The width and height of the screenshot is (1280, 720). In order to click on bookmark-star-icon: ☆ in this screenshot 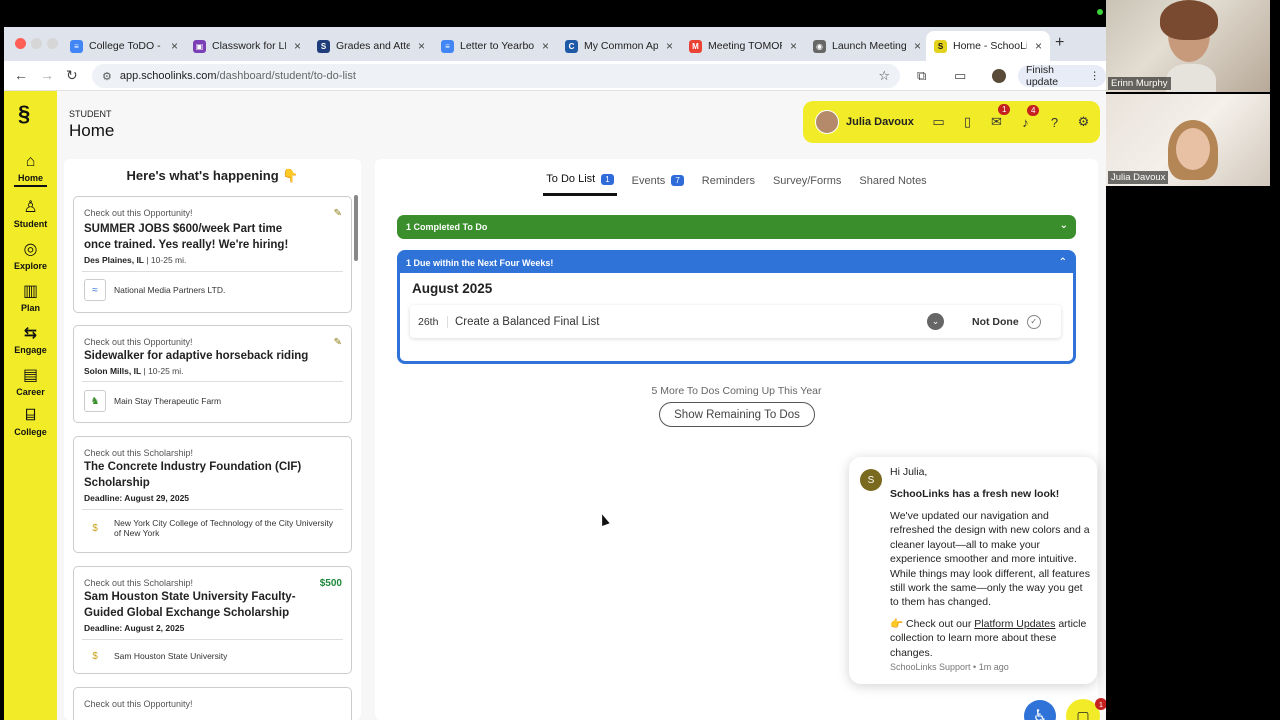, I will do `click(884, 76)`.